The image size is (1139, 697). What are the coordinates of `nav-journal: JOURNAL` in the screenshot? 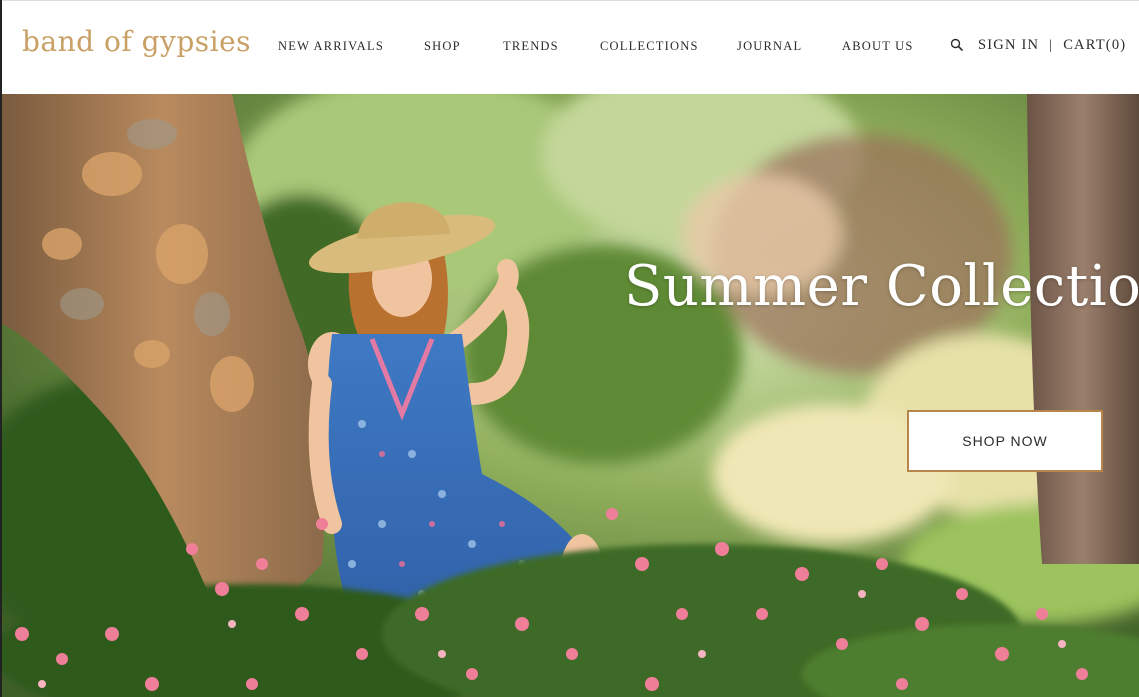 It's located at (789, 46).